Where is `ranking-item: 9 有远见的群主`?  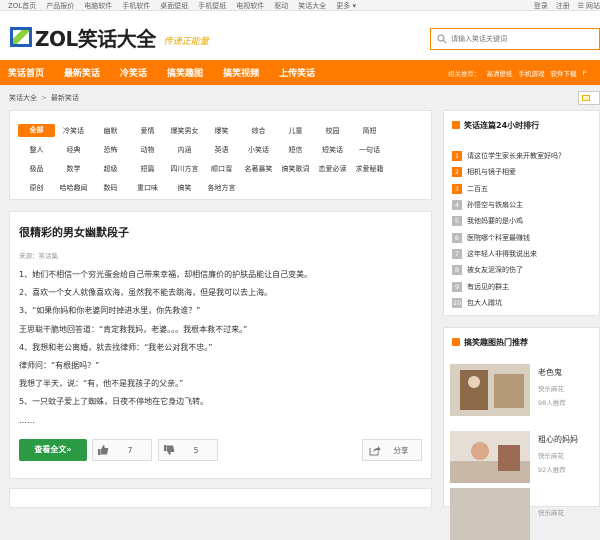
ranking-item: 9 有远见的群主 is located at coordinates (508, 286).